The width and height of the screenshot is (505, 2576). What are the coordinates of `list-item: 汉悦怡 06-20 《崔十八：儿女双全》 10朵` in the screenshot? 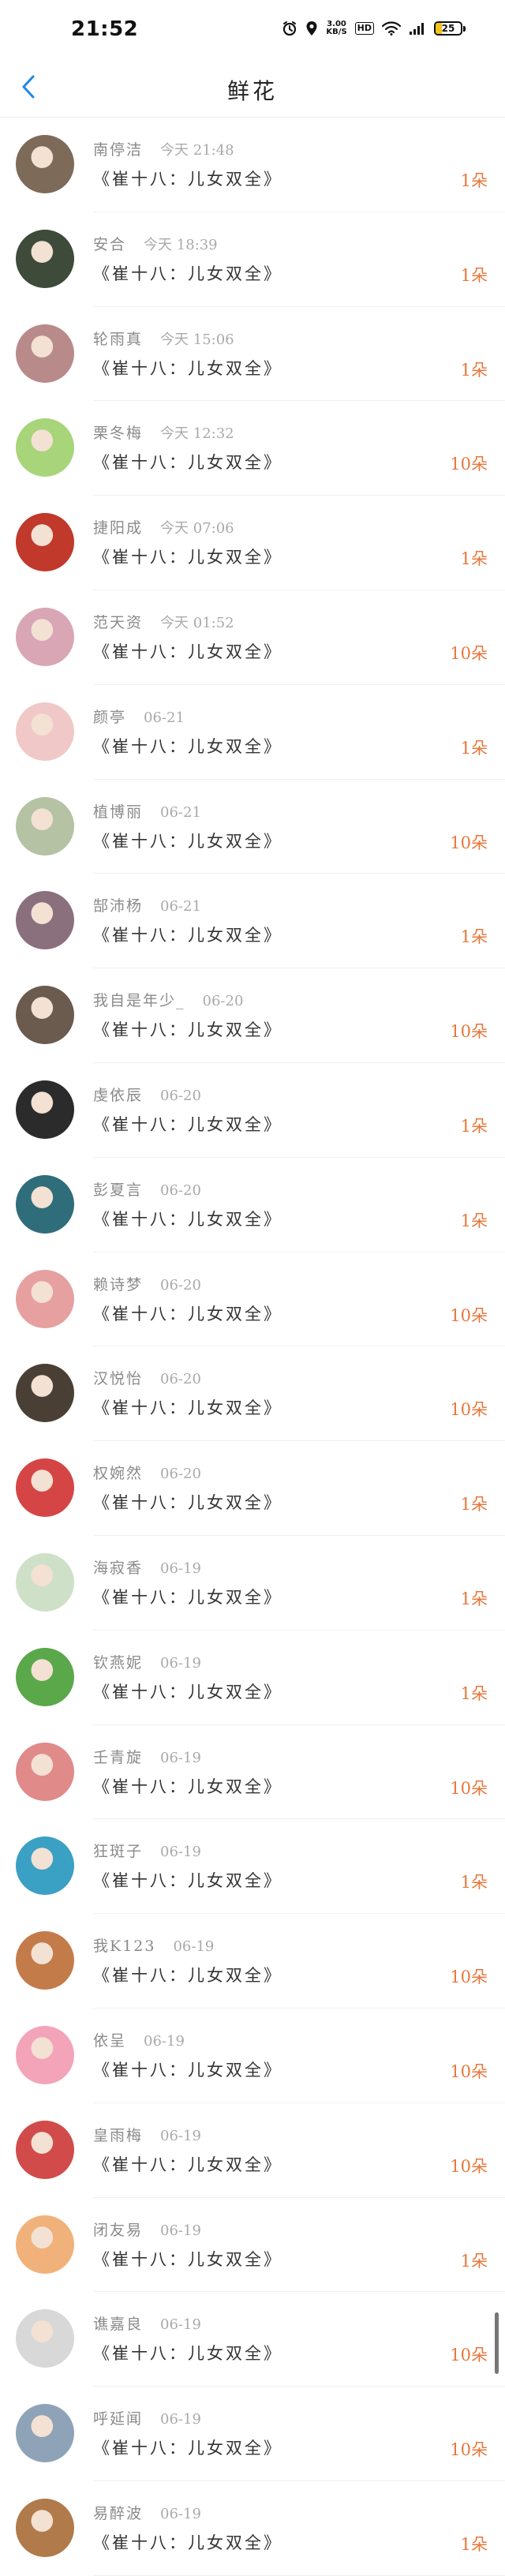 It's located at (252, 1393).